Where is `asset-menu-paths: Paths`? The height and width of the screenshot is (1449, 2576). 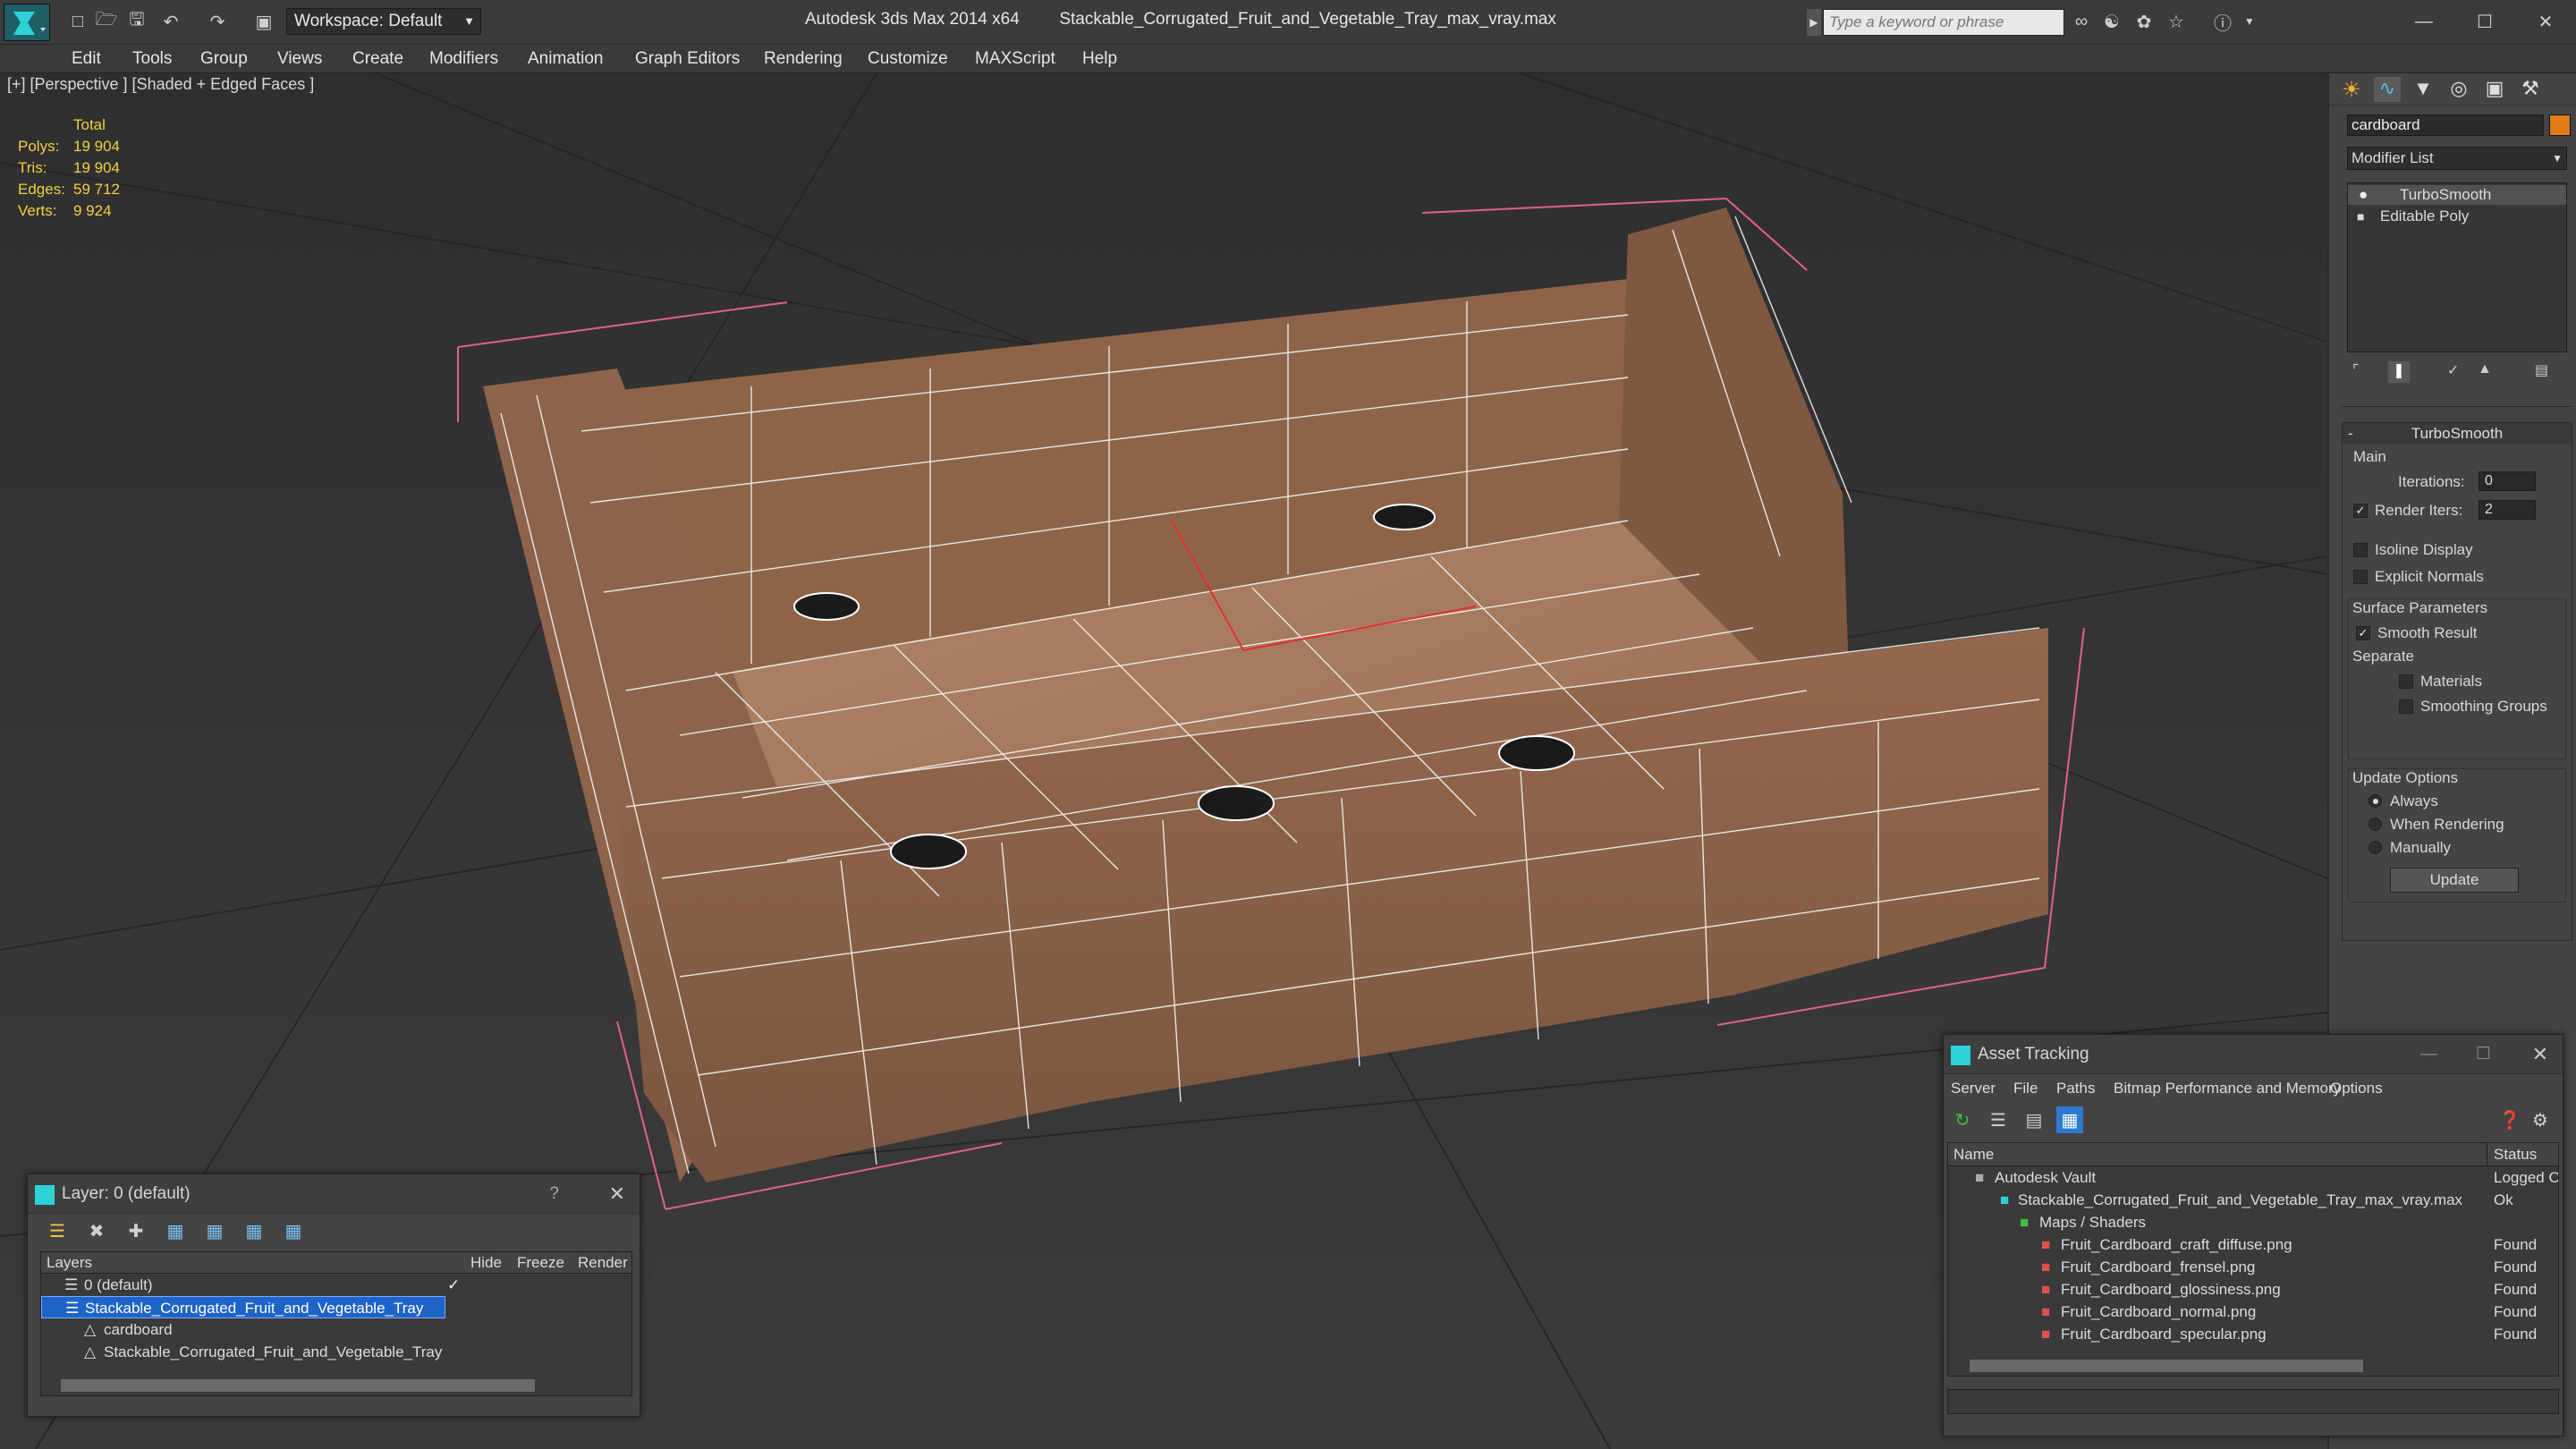 asset-menu-paths: Paths is located at coordinates (2075, 1088).